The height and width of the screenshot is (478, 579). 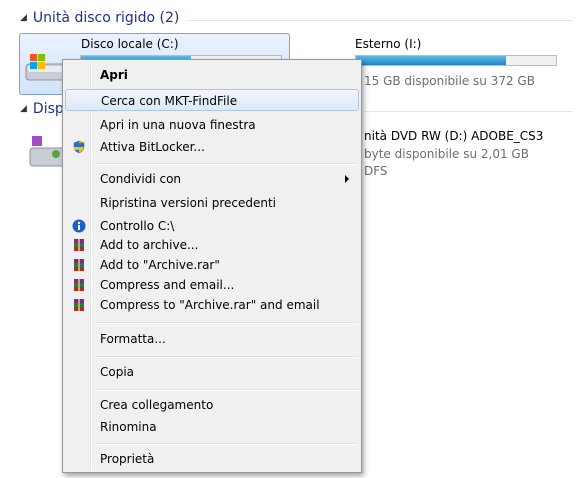 I want to click on menu-item-copia: Copia, so click(x=212, y=372).